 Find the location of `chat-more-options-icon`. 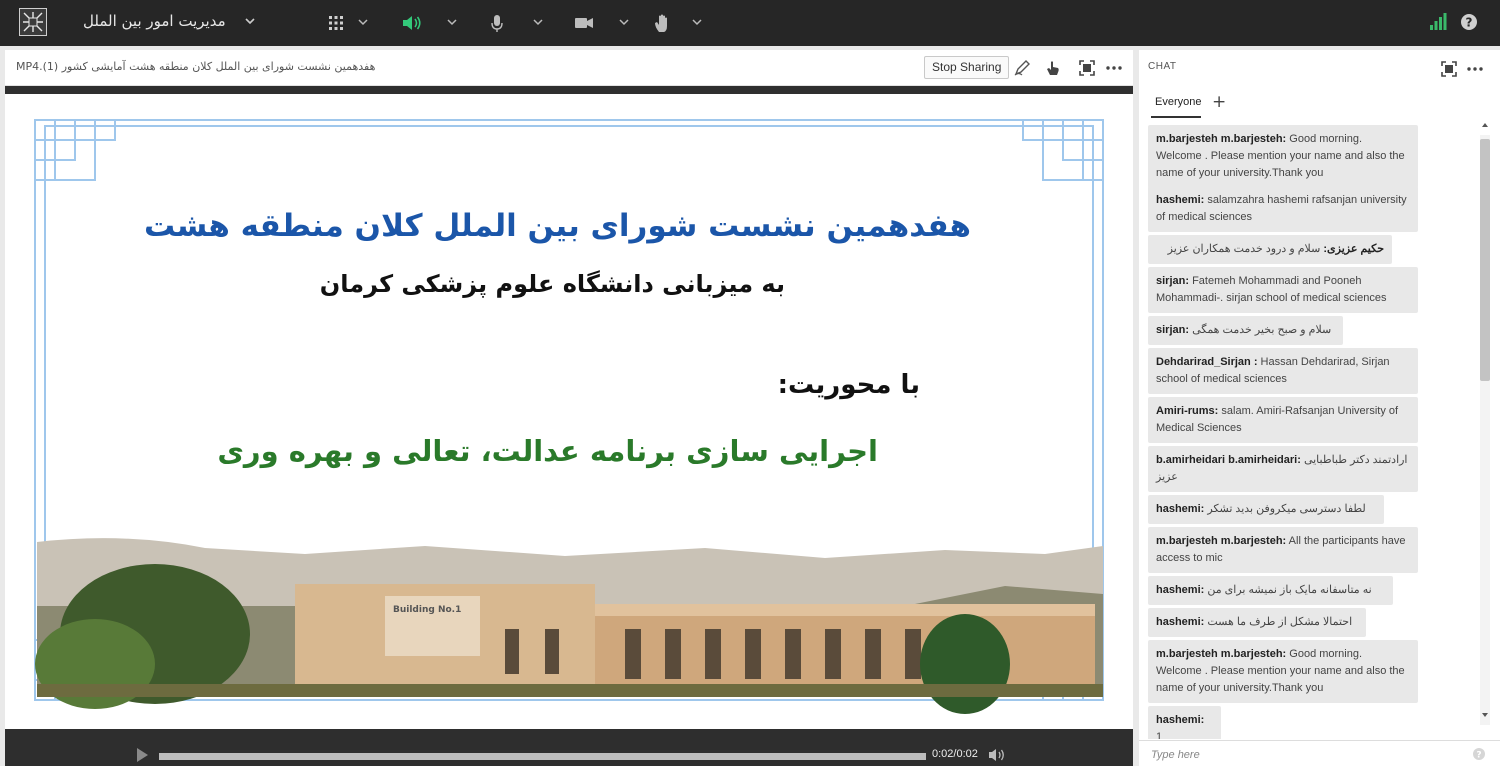

chat-more-options-icon is located at coordinates (1475, 69).